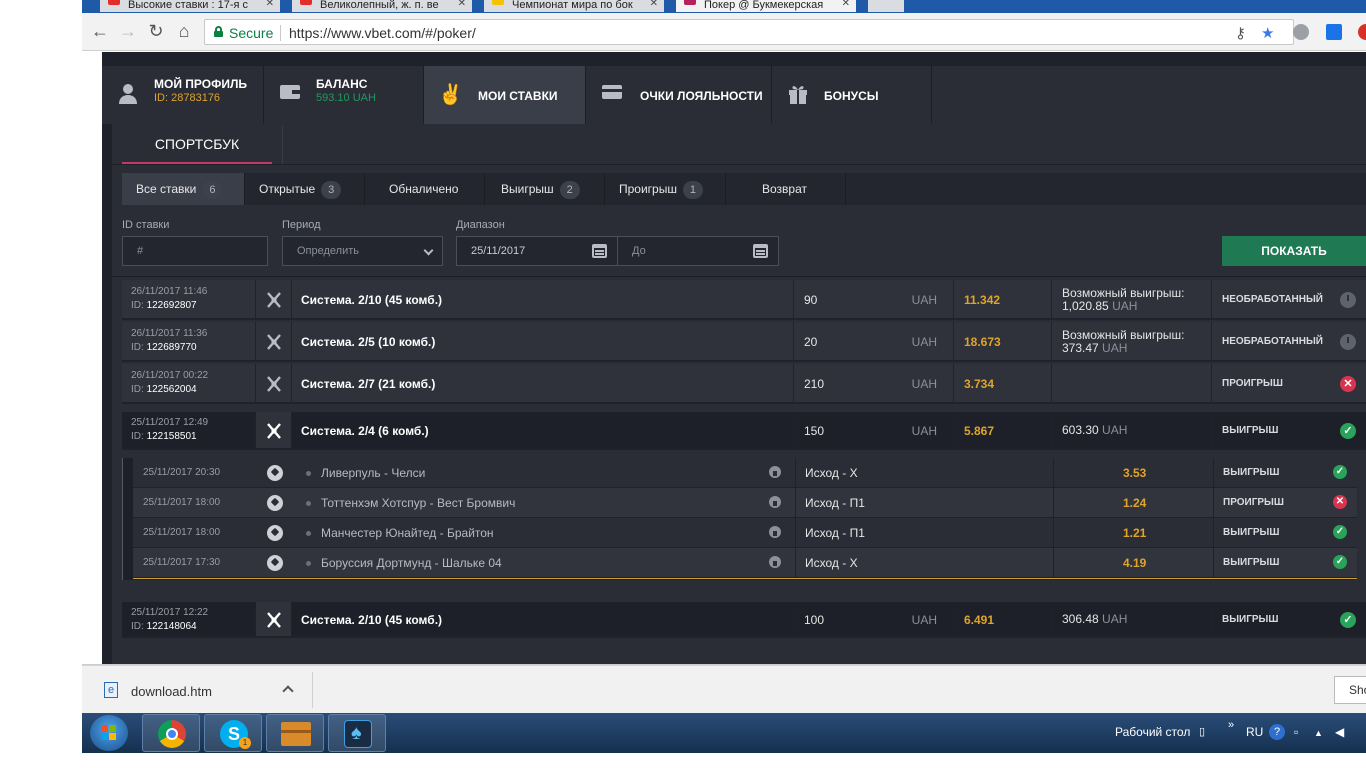 The height and width of the screenshot is (768, 1366). What do you see at coordinates (1294, 251) in the screenshot?
I see `show-button: ПОКАЗАТЬ` at bounding box center [1294, 251].